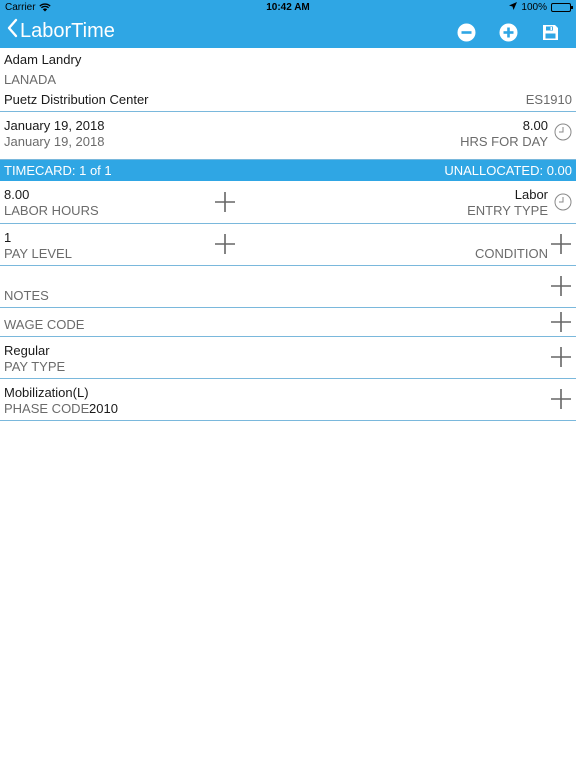  Describe the element at coordinates (288, 202) in the screenshot. I see `labor-hours-row: 8.00 LABOR HOURS Labor ENTRY TYPE` at that location.